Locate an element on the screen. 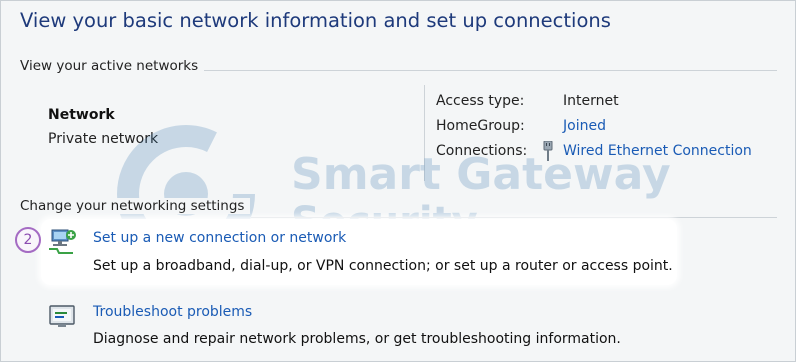  highlighted-task is located at coordinates (359, 252).